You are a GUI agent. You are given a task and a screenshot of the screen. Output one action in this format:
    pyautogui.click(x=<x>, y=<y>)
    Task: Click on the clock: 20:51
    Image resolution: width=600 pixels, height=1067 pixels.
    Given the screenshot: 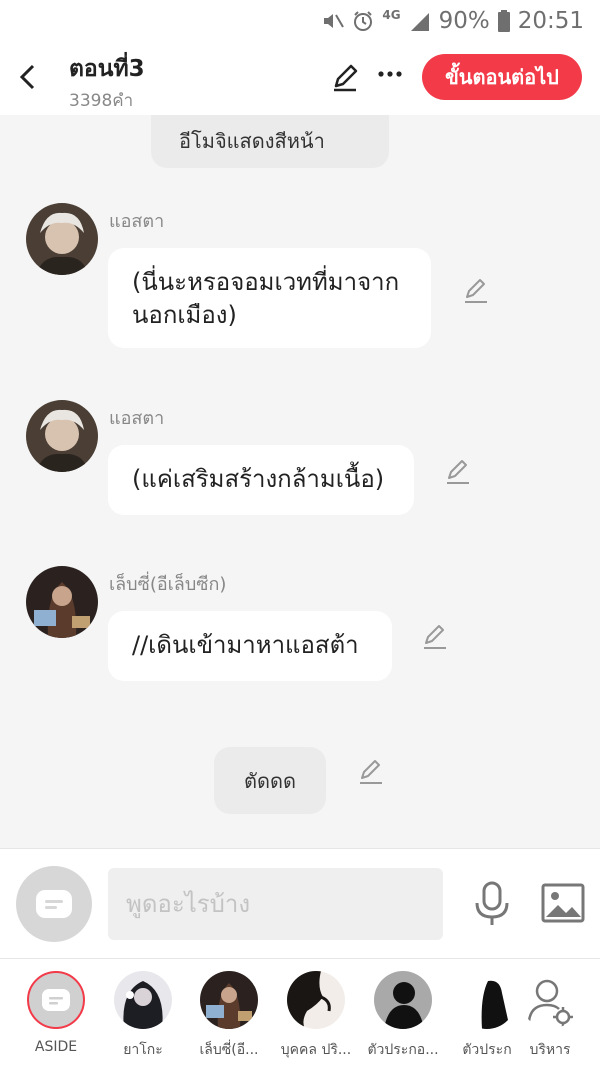 What is the action you would take?
    pyautogui.click(x=550, y=21)
    